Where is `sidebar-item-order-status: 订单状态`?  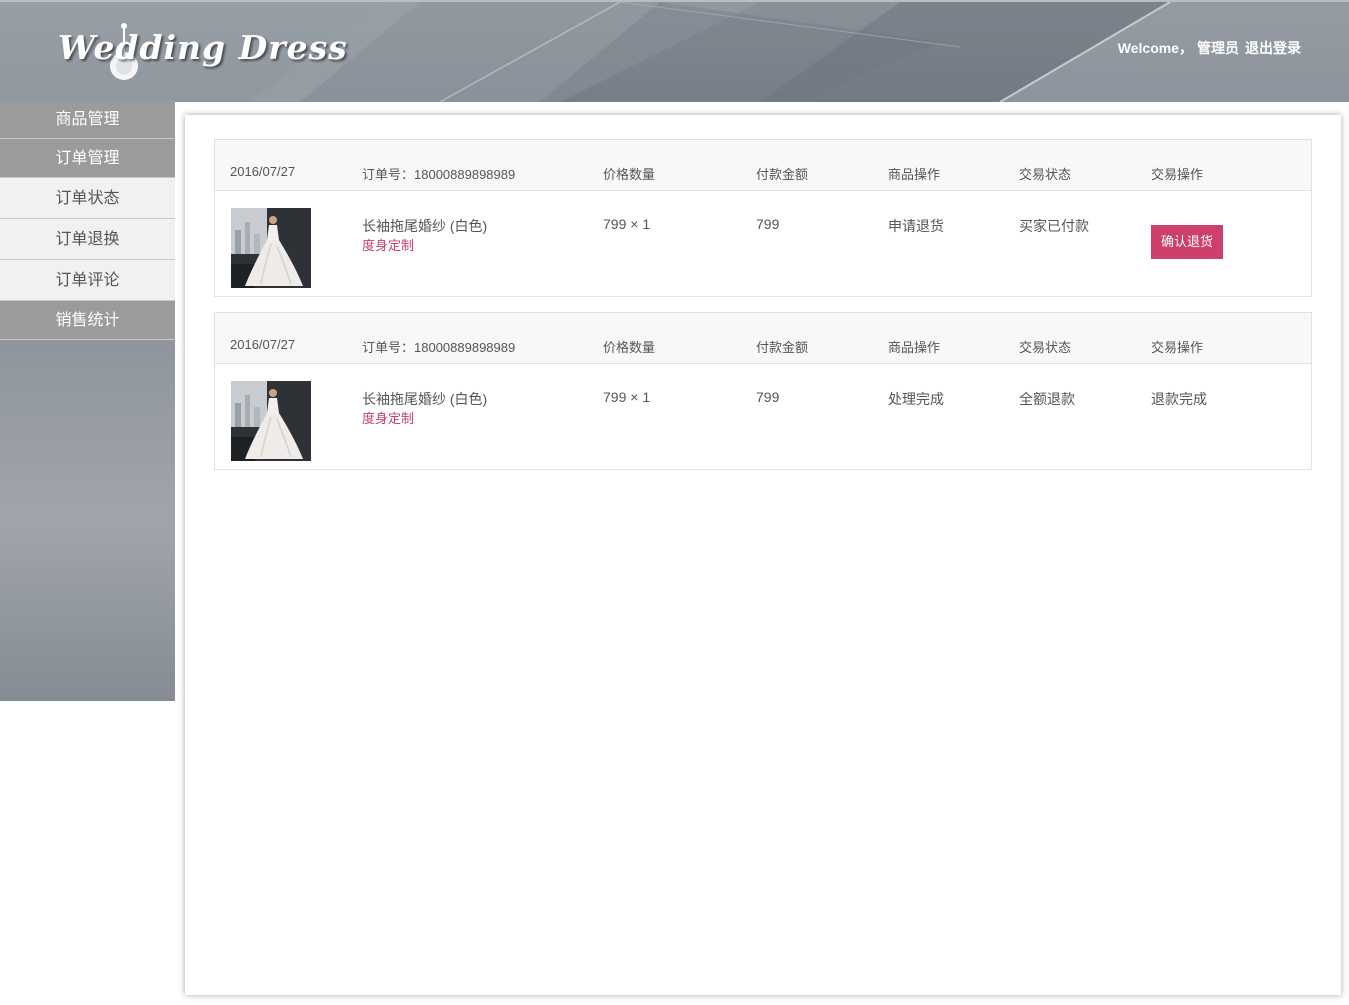
sidebar-item-order-status: 订单状态 is located at coordinates (87, 198).